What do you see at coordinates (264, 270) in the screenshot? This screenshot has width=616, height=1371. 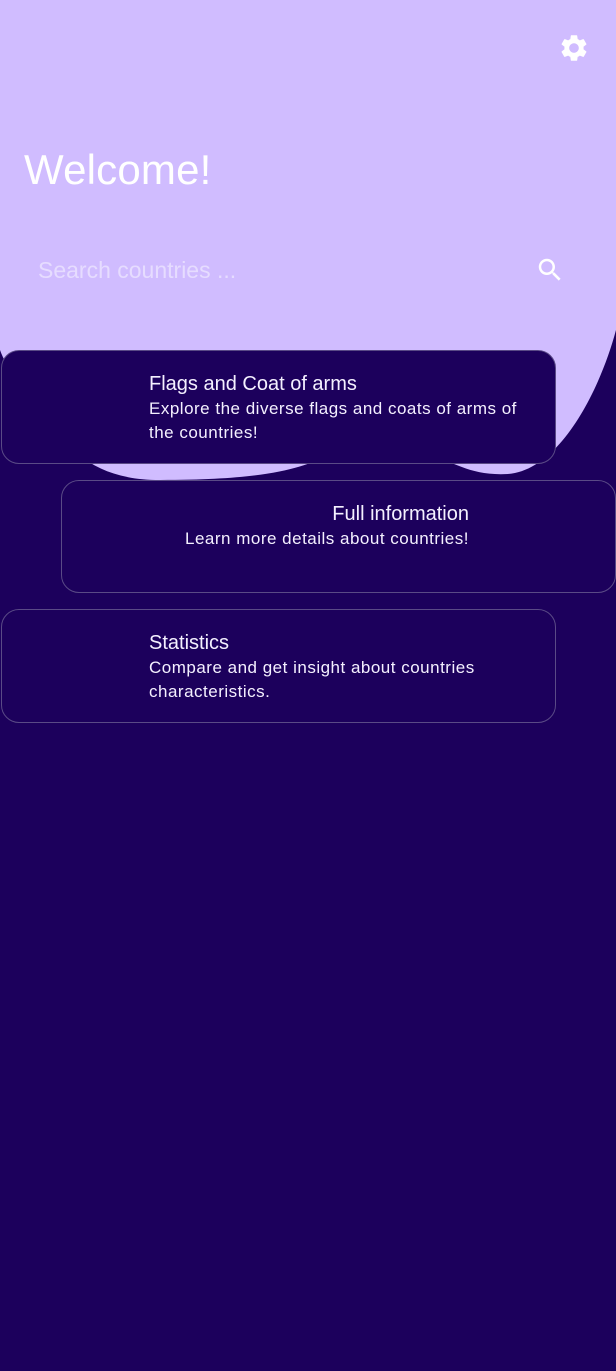 I see `search-input` at bounding box center [264, 270].